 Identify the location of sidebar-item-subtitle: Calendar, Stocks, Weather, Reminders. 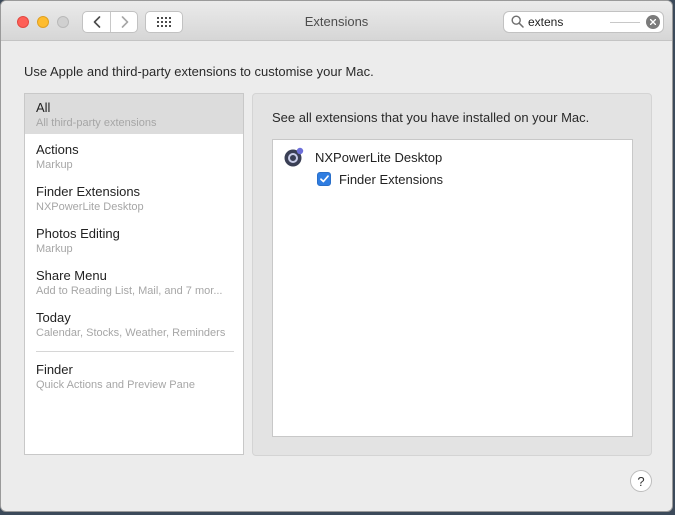
(131, 333).